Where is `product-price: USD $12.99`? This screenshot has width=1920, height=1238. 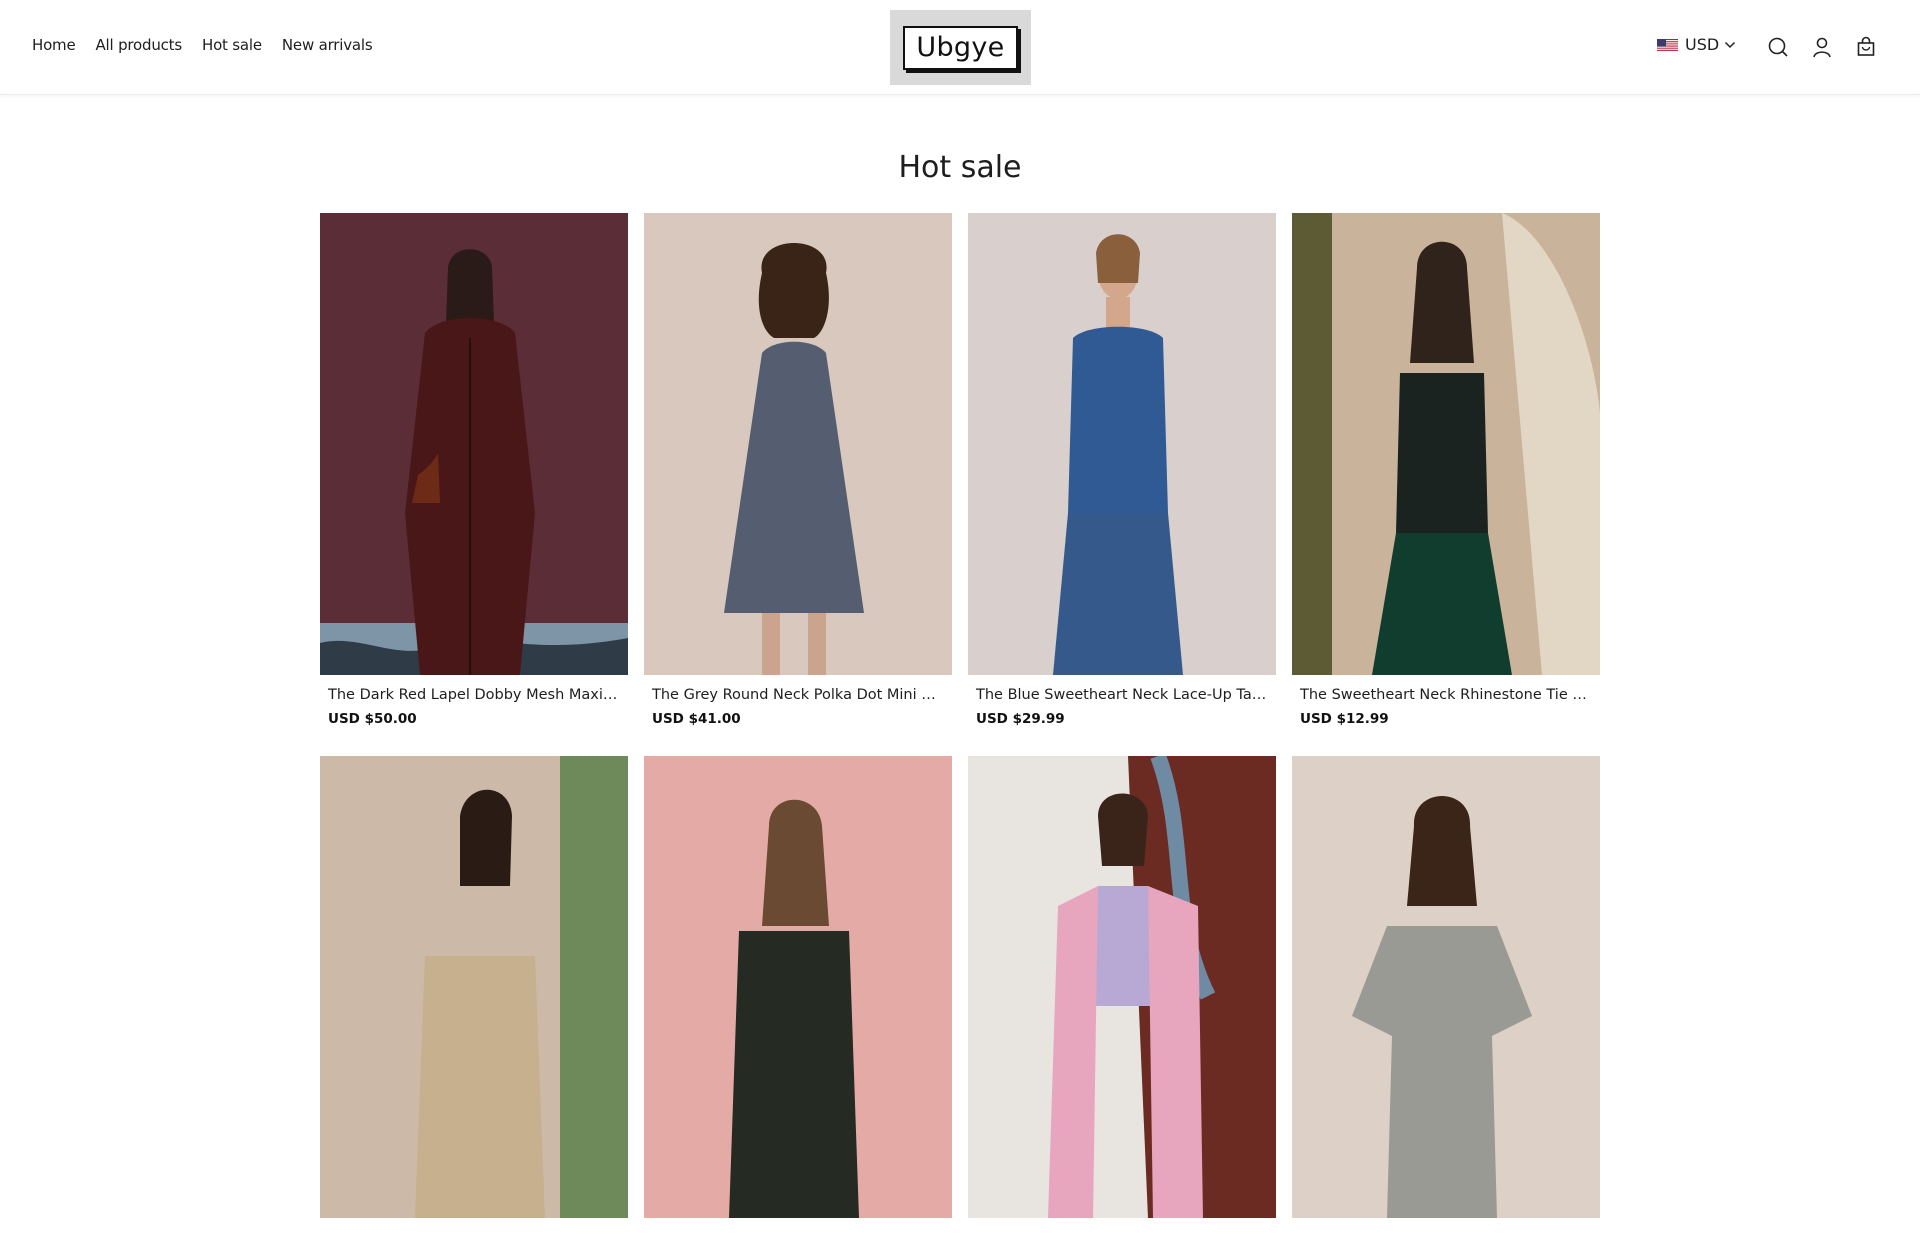
product-price: USD $12.99 is located at coordinates (1344, 719).